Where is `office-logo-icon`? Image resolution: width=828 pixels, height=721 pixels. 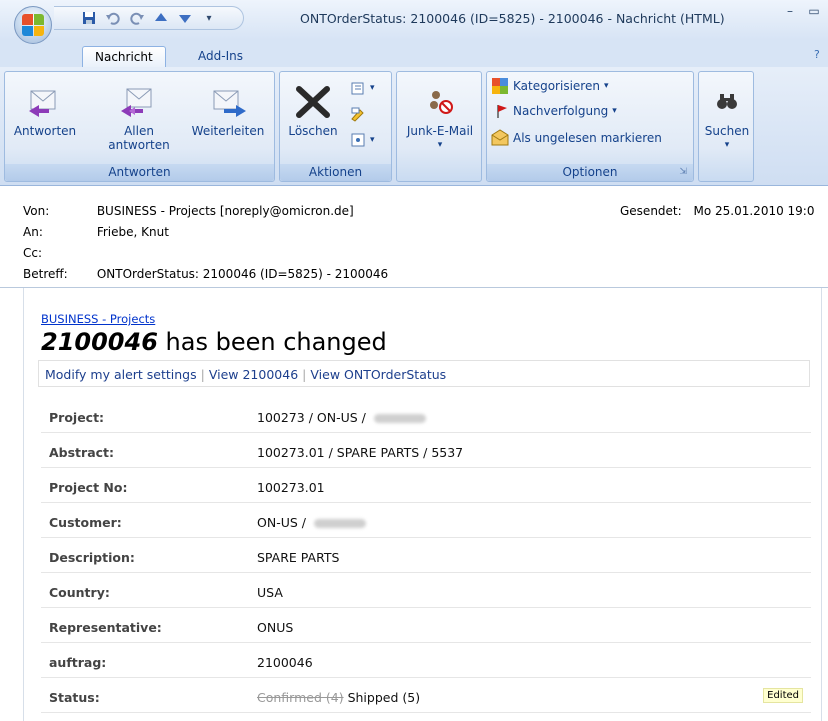 office-logo-icon is located at coordinates (33, 25).